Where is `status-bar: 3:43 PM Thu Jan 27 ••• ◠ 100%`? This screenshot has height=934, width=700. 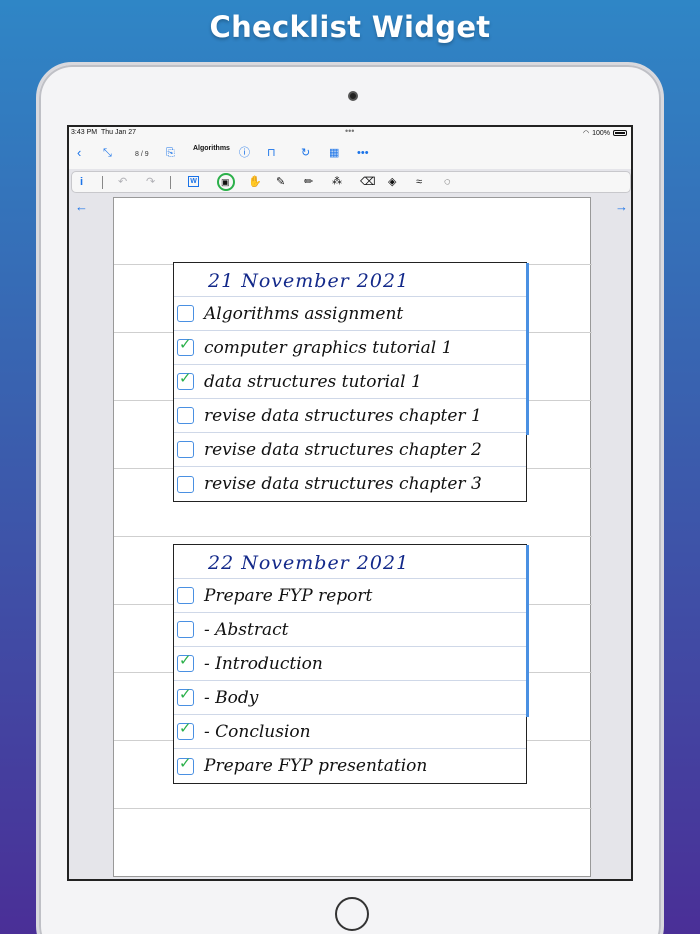
status-bar: 3:43 PM Thu Jan 27 ••• ◠ 100% is located at coordinates (350, 133).